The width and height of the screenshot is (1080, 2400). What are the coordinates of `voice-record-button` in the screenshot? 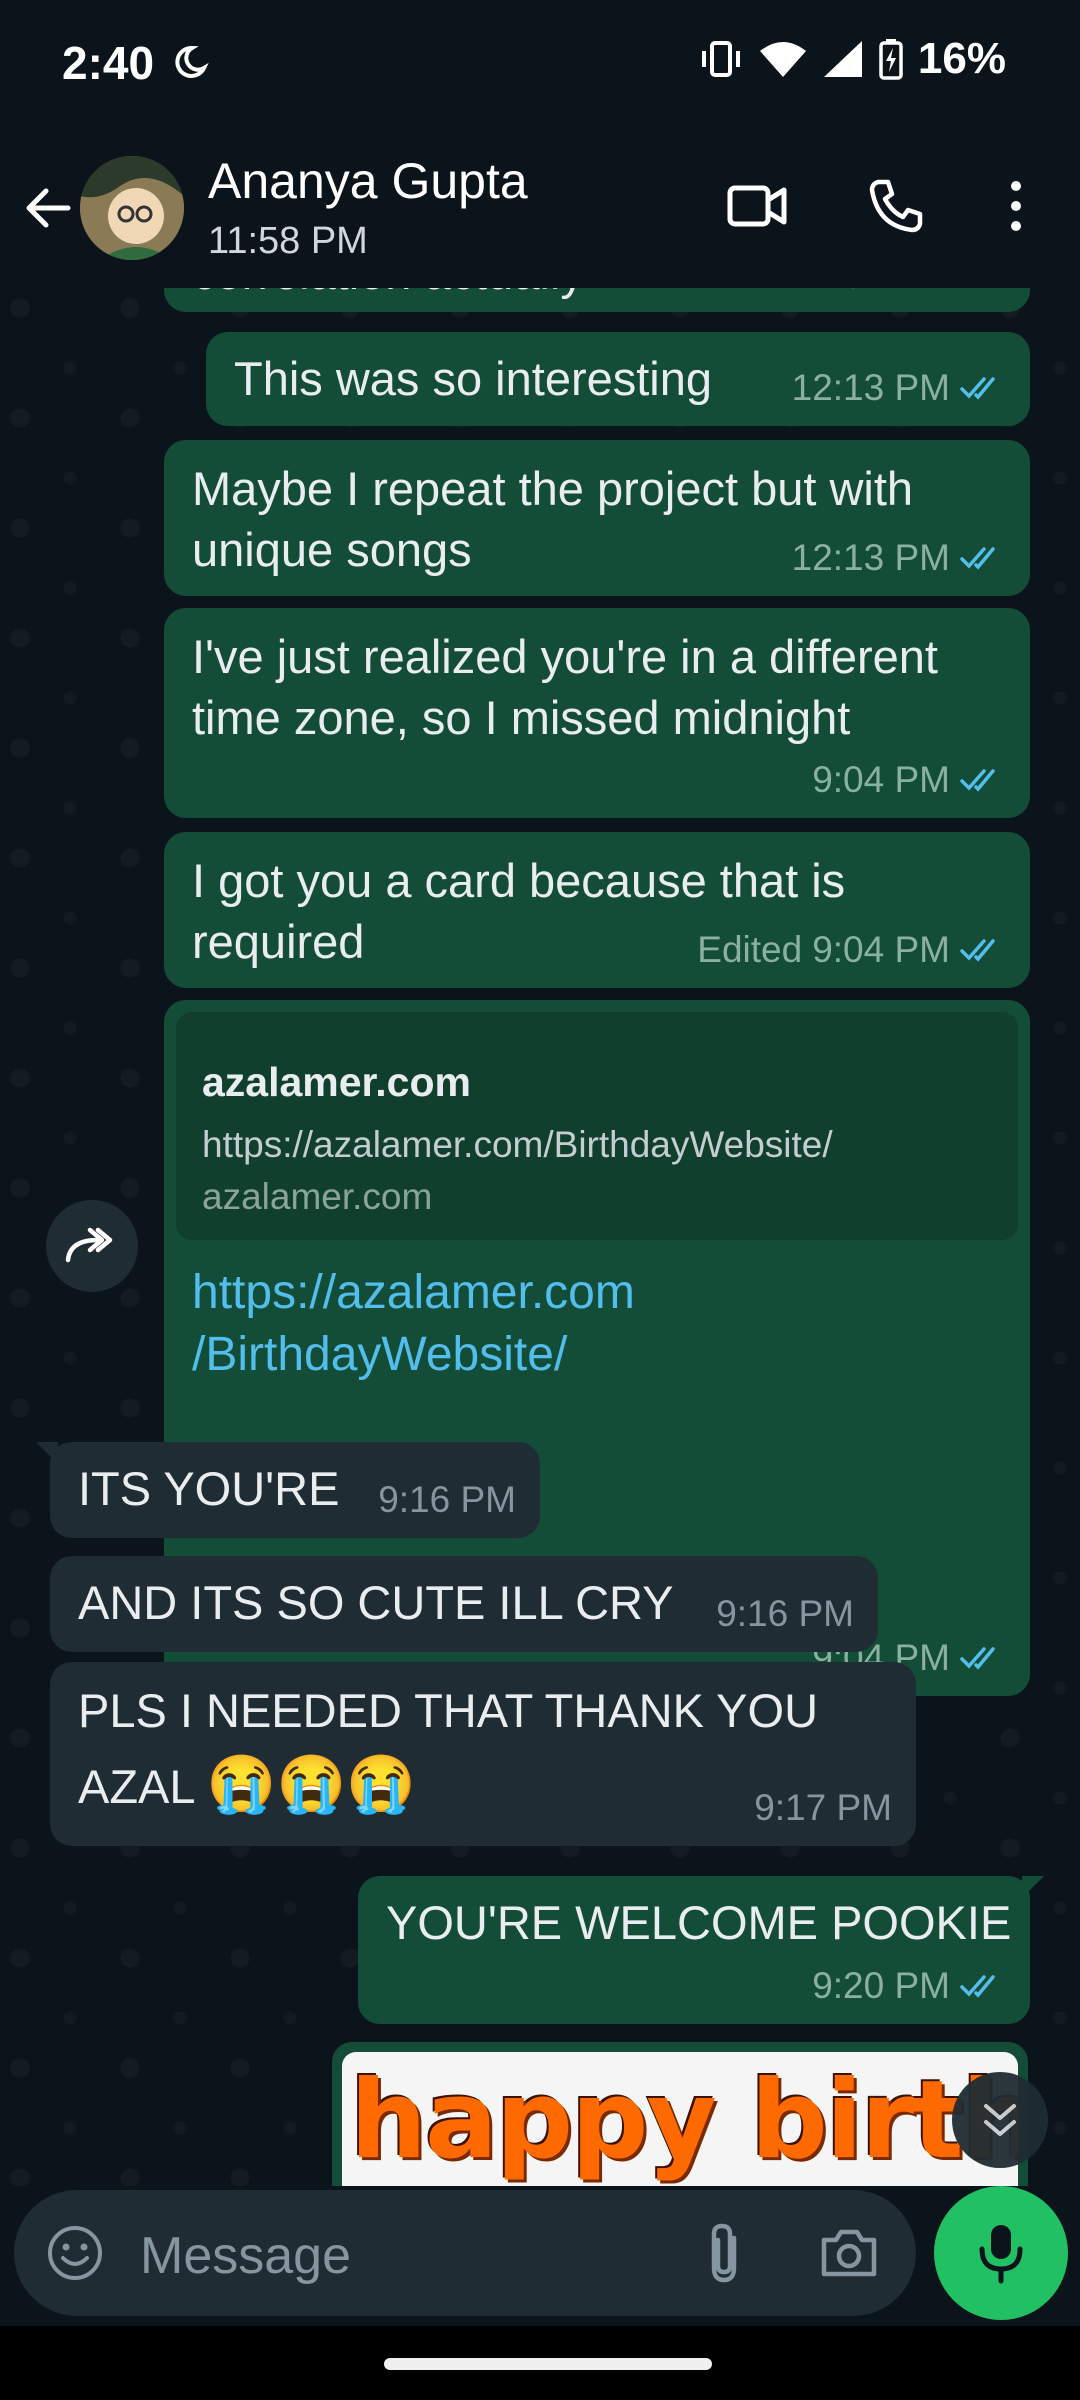 It's located at (1001, 2253).